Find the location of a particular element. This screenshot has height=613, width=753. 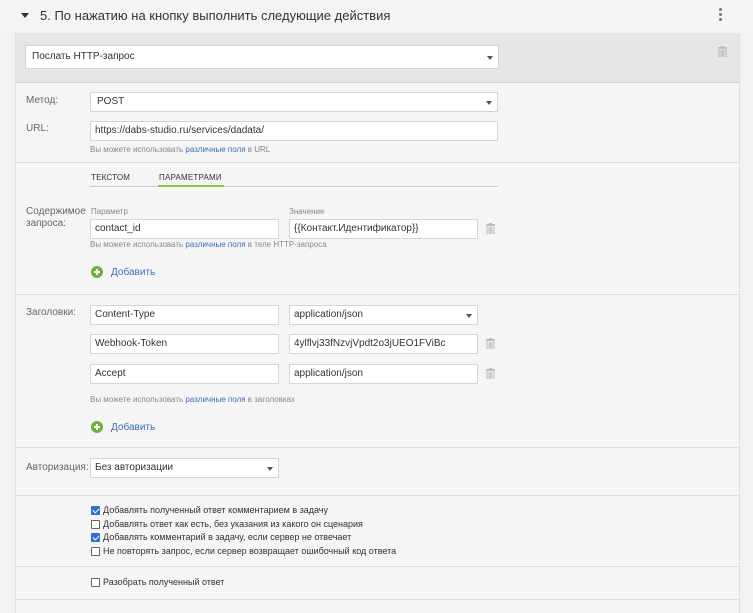

param-header: Параметр is located at coordinates (109, 211).